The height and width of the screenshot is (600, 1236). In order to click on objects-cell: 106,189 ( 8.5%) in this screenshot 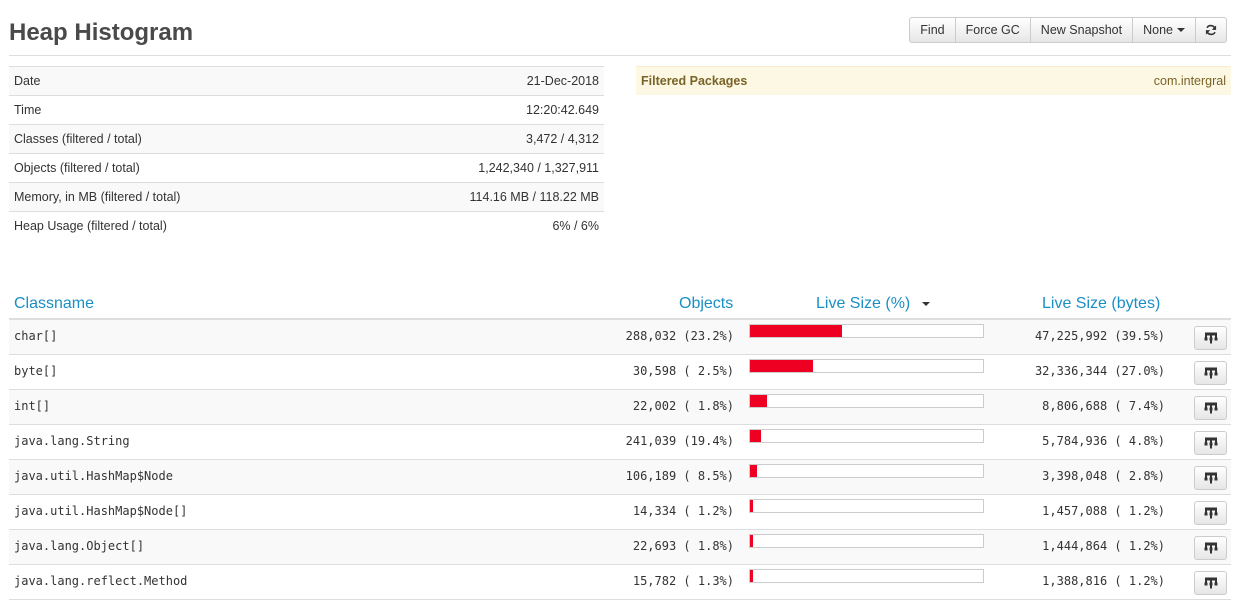, I will do `click(679, 476)`.